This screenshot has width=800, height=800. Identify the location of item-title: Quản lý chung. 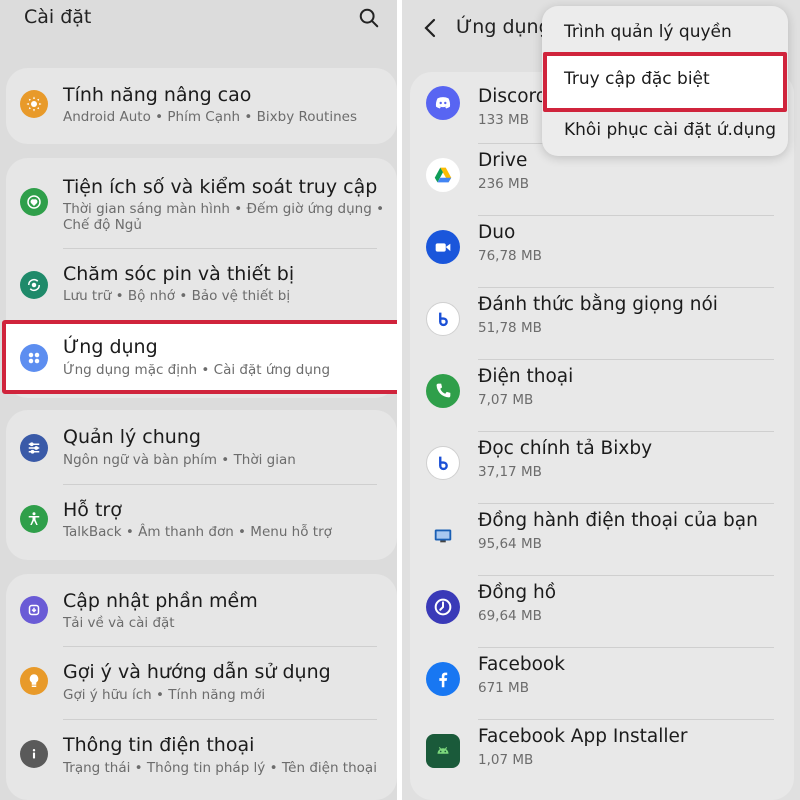
(132, 437).